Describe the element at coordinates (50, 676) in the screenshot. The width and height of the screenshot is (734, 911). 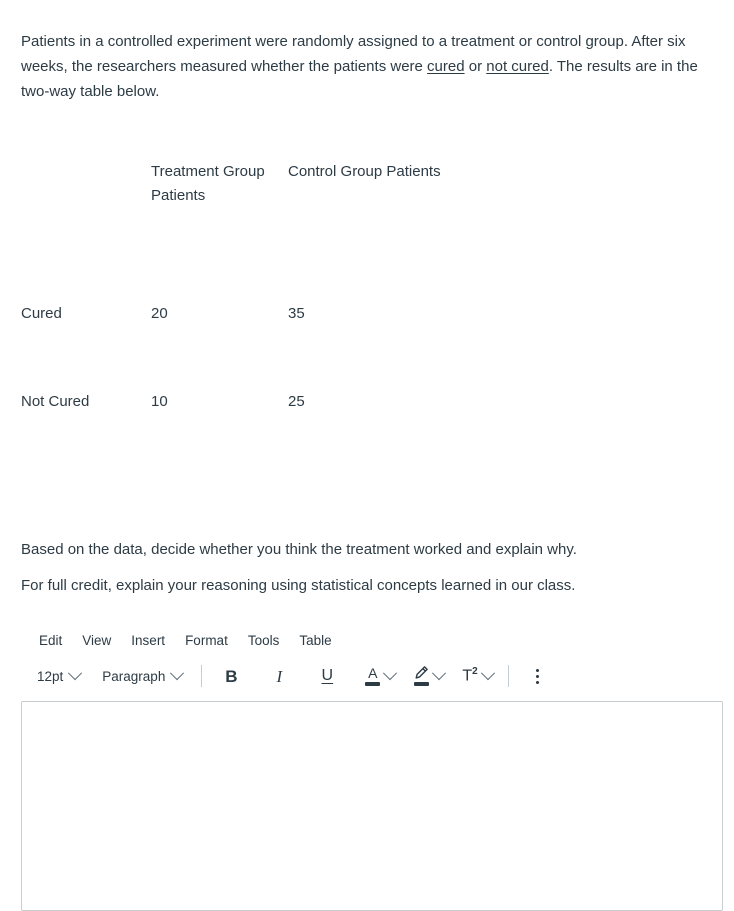
I see `font-size-value: 12pt` at that location.